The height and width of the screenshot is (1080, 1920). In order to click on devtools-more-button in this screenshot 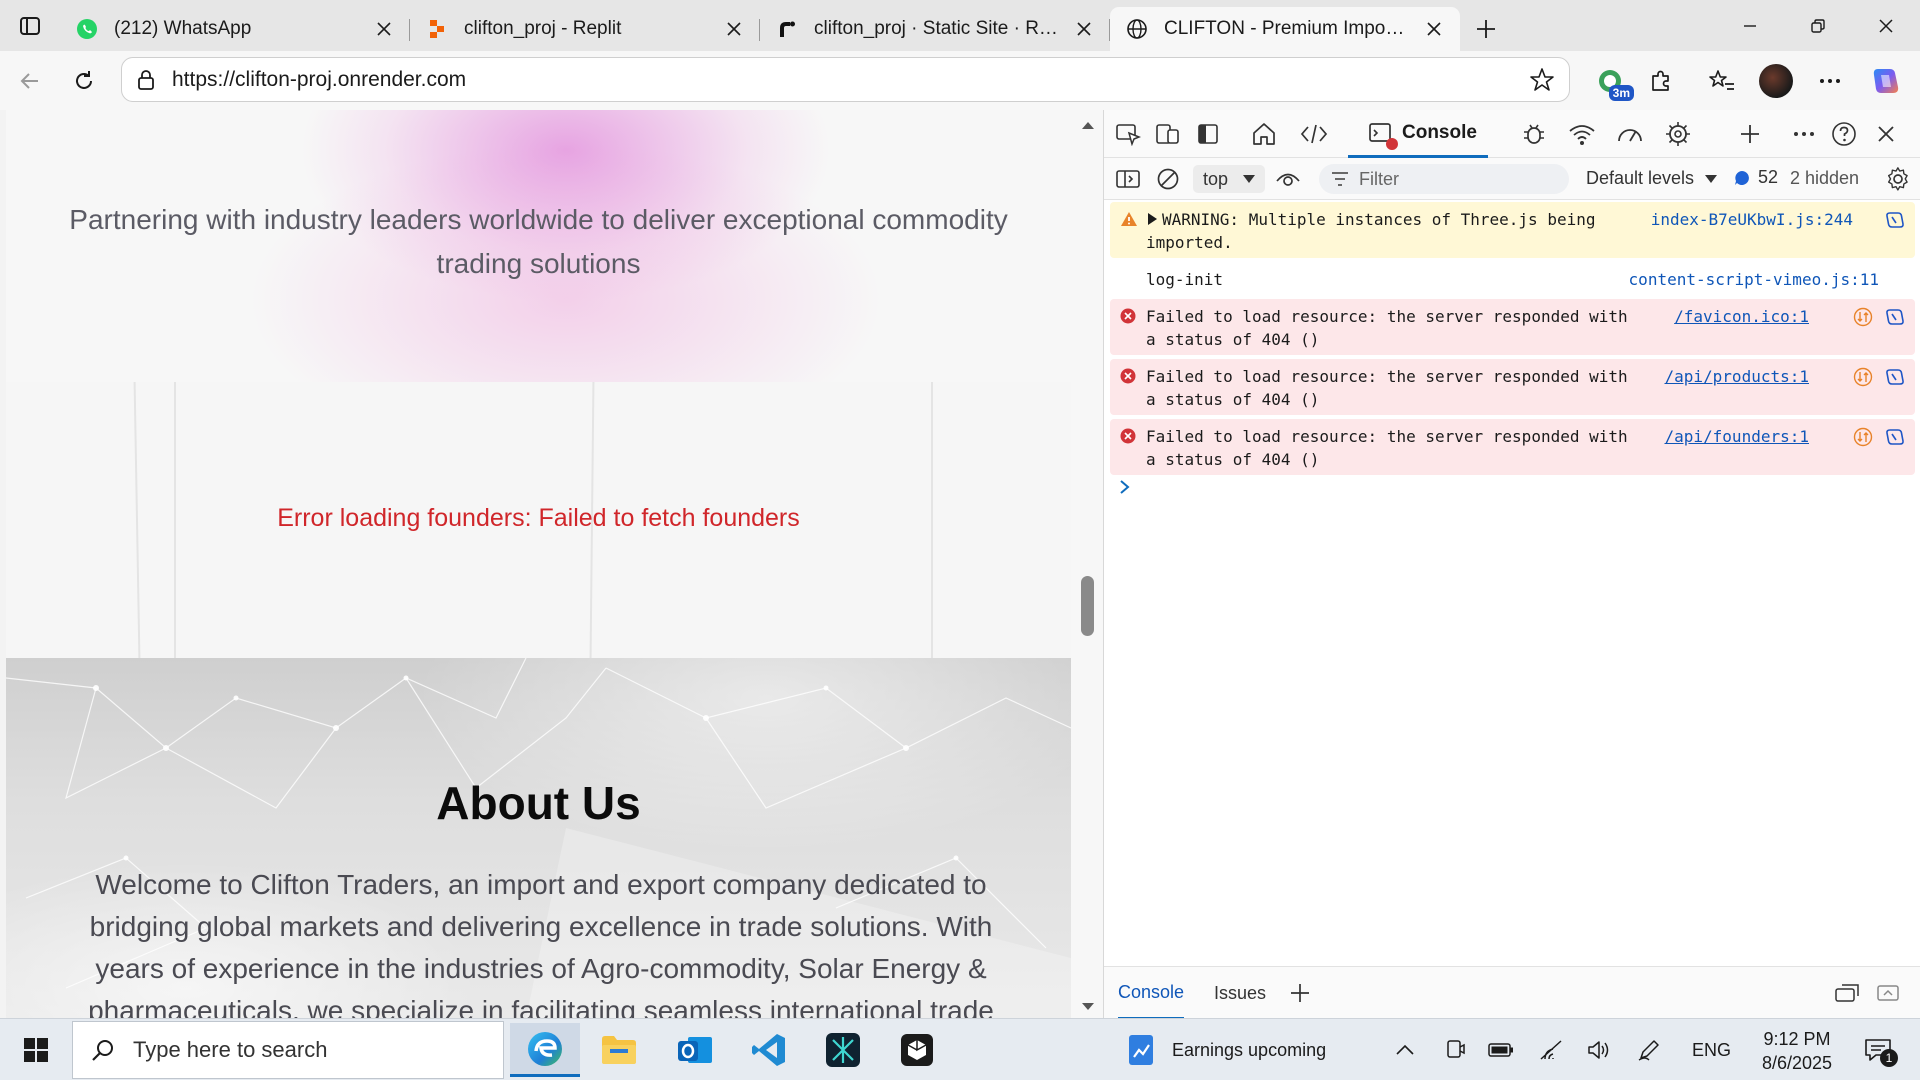, I will do `click(1804, 134)`.